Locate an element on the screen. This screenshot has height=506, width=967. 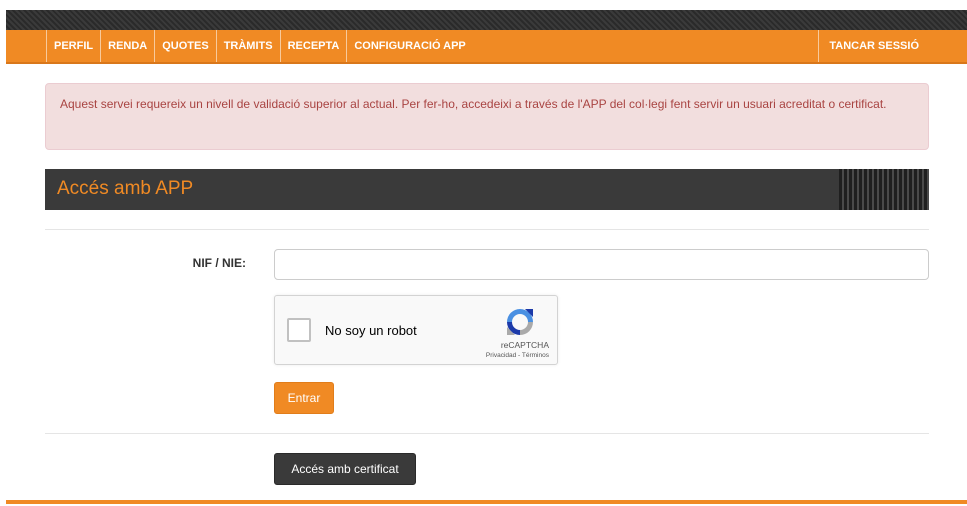
nav-item-configuracio-app: CONFIGURACIÓ APP is located at coordinates (409, 46).